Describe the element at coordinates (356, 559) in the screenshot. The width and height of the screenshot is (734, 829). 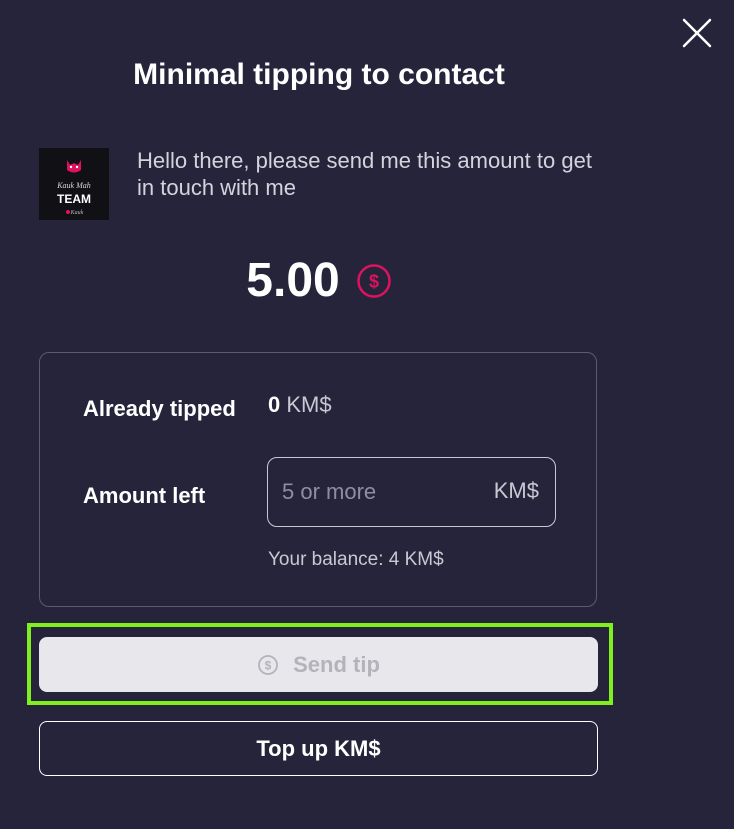
I see `balance-text: Your balance: 4 KM$` at that location.